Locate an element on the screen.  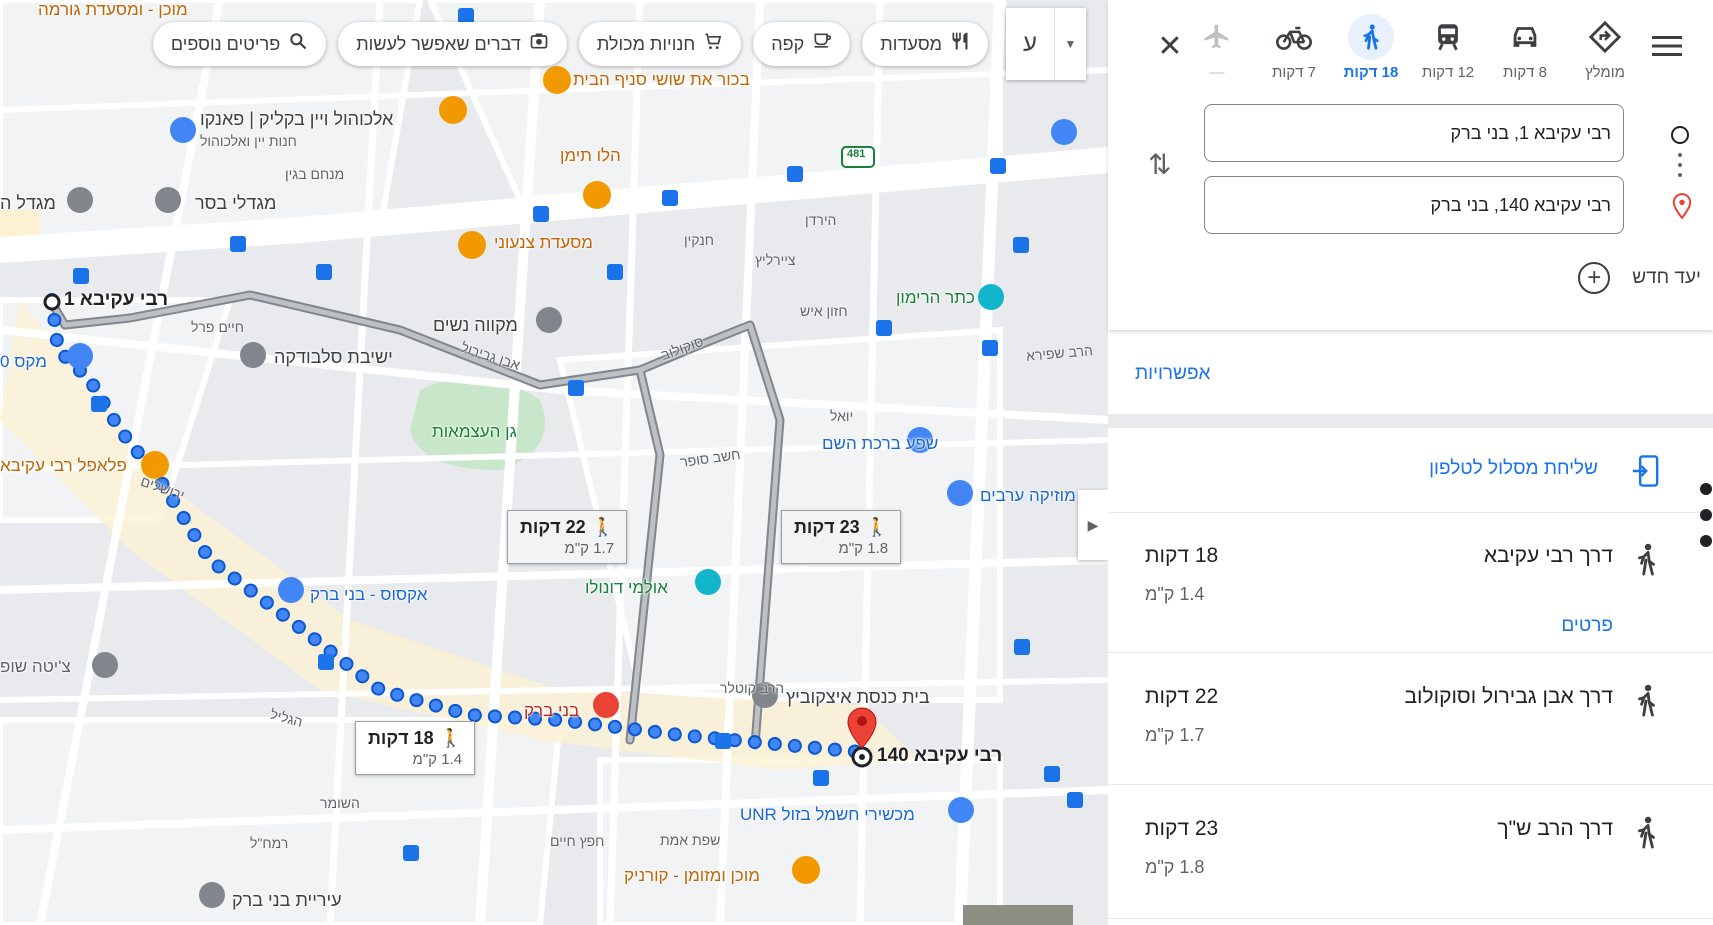
language-selector: ע ▼ is located at coordinates (1046, 44).